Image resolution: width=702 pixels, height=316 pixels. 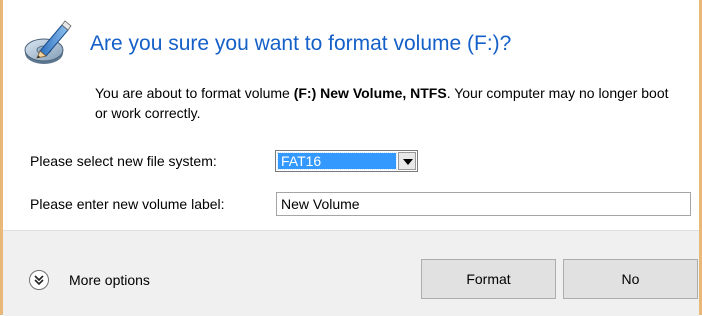 I want to click on no-button: No, so click(x=630, y=279).